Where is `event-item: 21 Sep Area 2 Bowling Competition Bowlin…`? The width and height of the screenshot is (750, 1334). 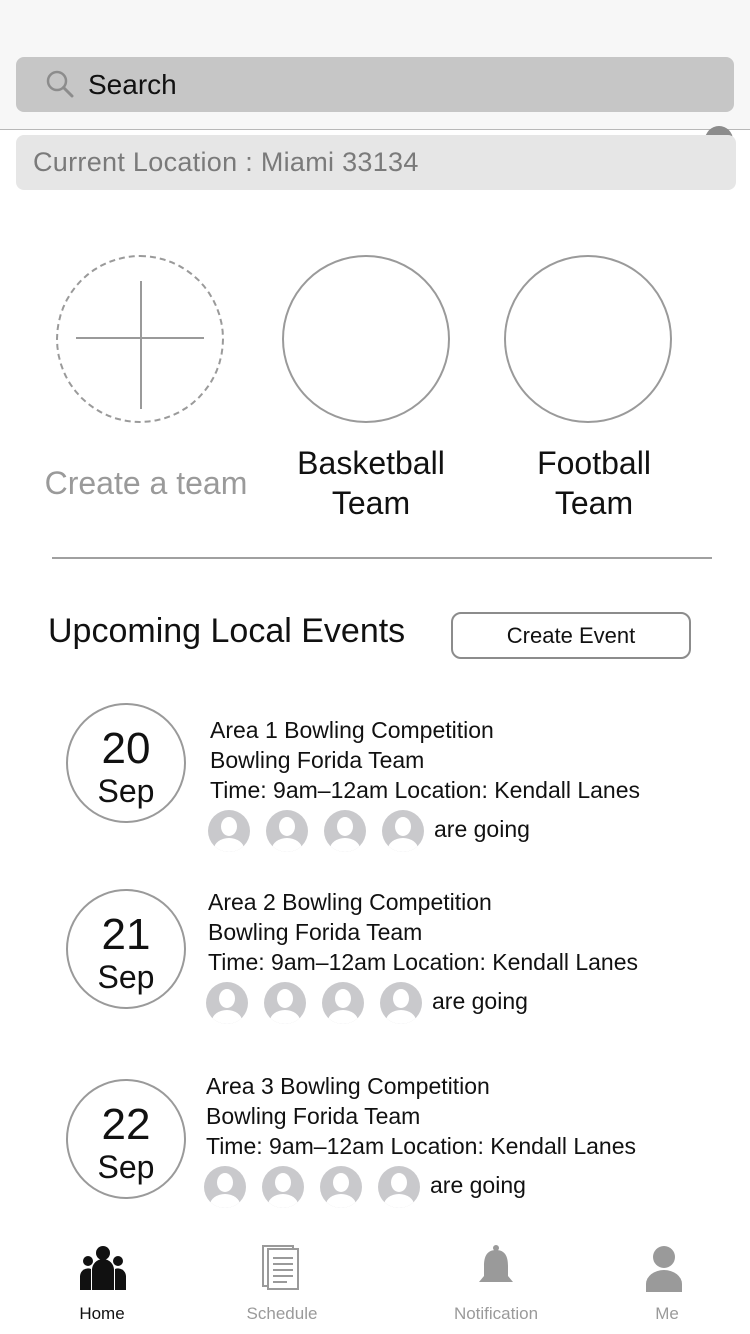 event-item: 21 Sep Area 2 Bowling Competition Bowlin… is located at coordinates (375, 964).